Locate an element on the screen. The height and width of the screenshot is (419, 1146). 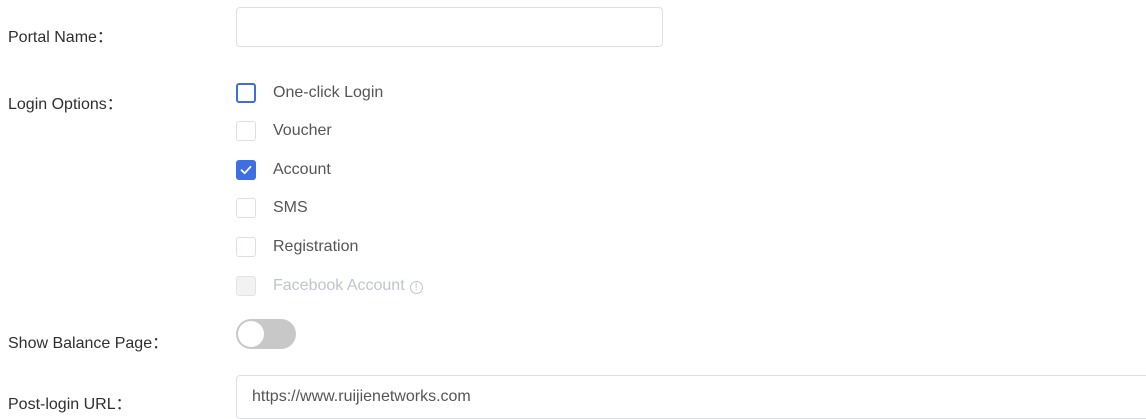
portal-name-input is located at coordinates (449, 27).